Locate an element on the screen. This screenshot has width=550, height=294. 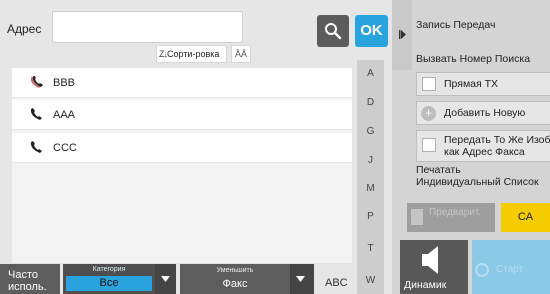
document-icon is located at coordinates (417, 217).